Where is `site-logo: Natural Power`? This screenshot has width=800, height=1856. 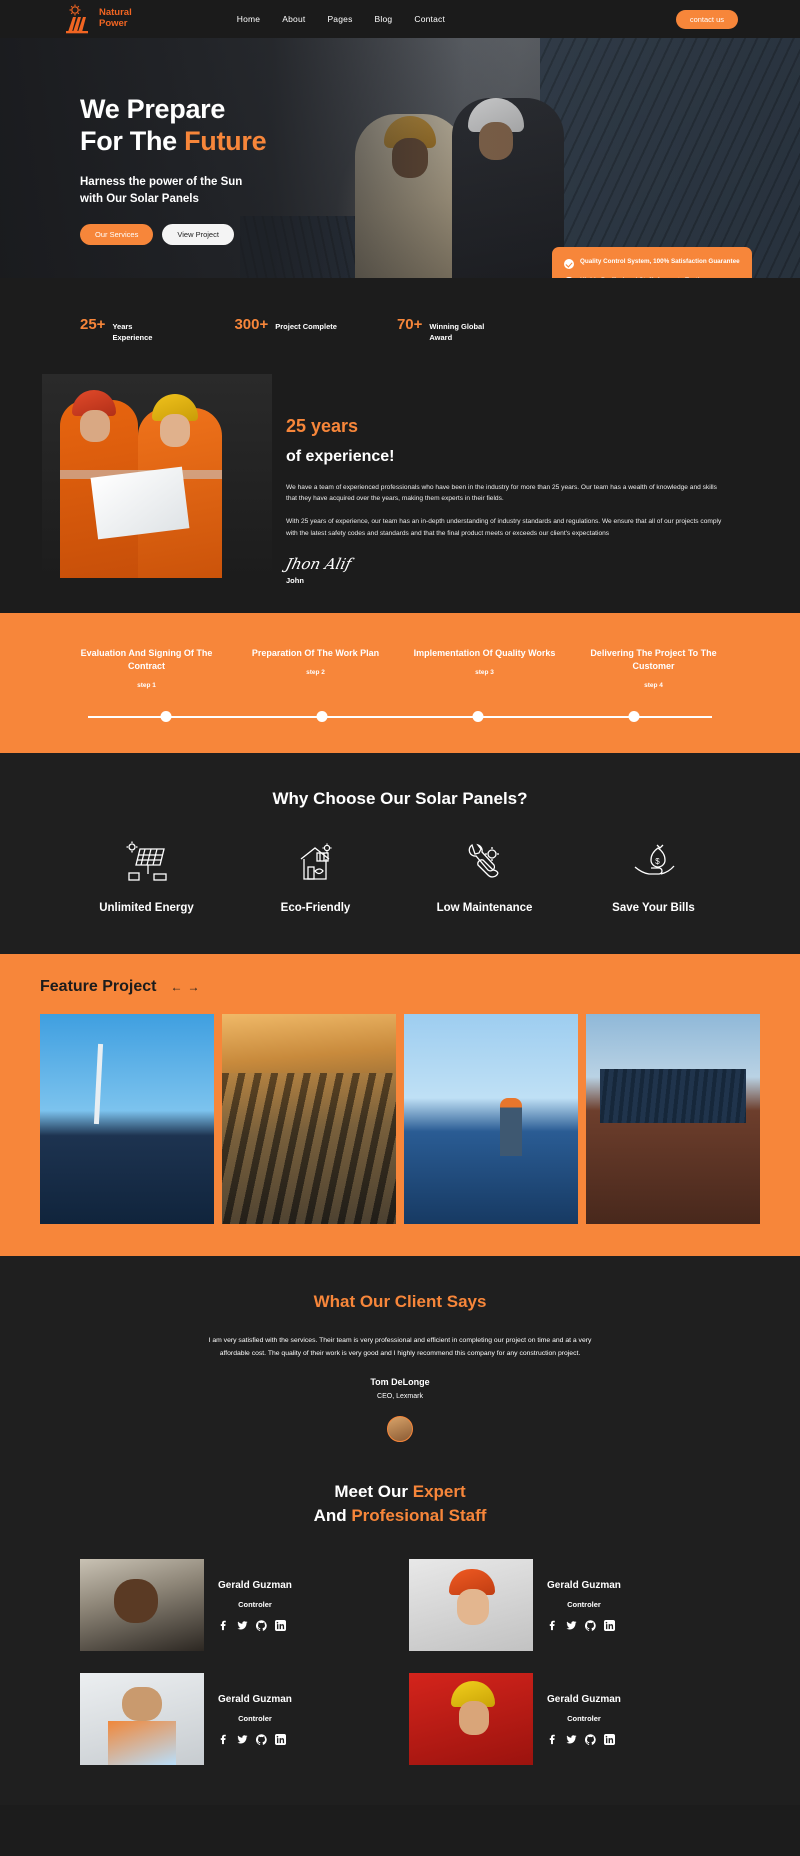
site-logo: Natural Power is located at coordinates (97, 19).